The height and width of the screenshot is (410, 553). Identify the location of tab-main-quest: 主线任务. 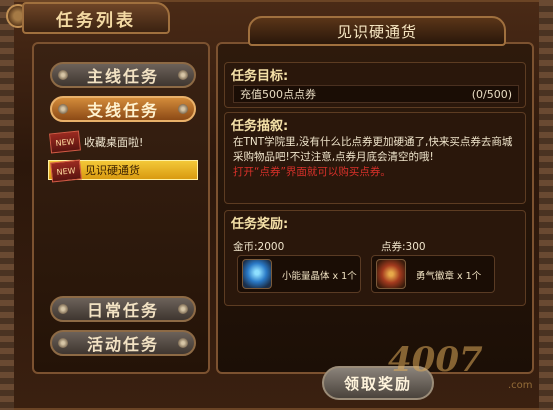
(123, 75).